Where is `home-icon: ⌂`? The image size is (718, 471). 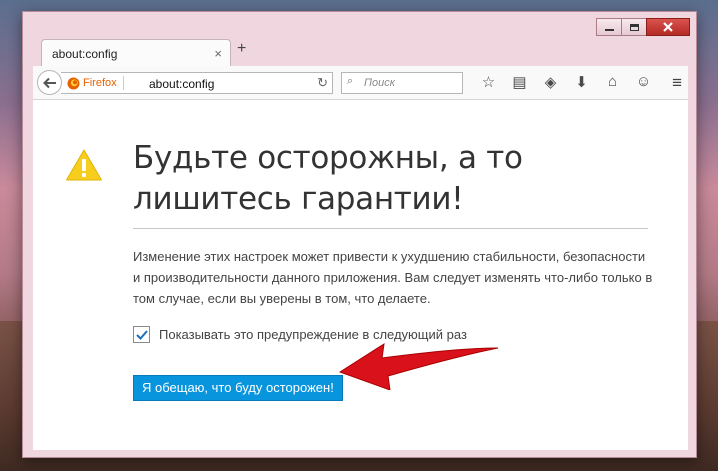
home-icon: ⌂ is located at coordinates (612, 82).